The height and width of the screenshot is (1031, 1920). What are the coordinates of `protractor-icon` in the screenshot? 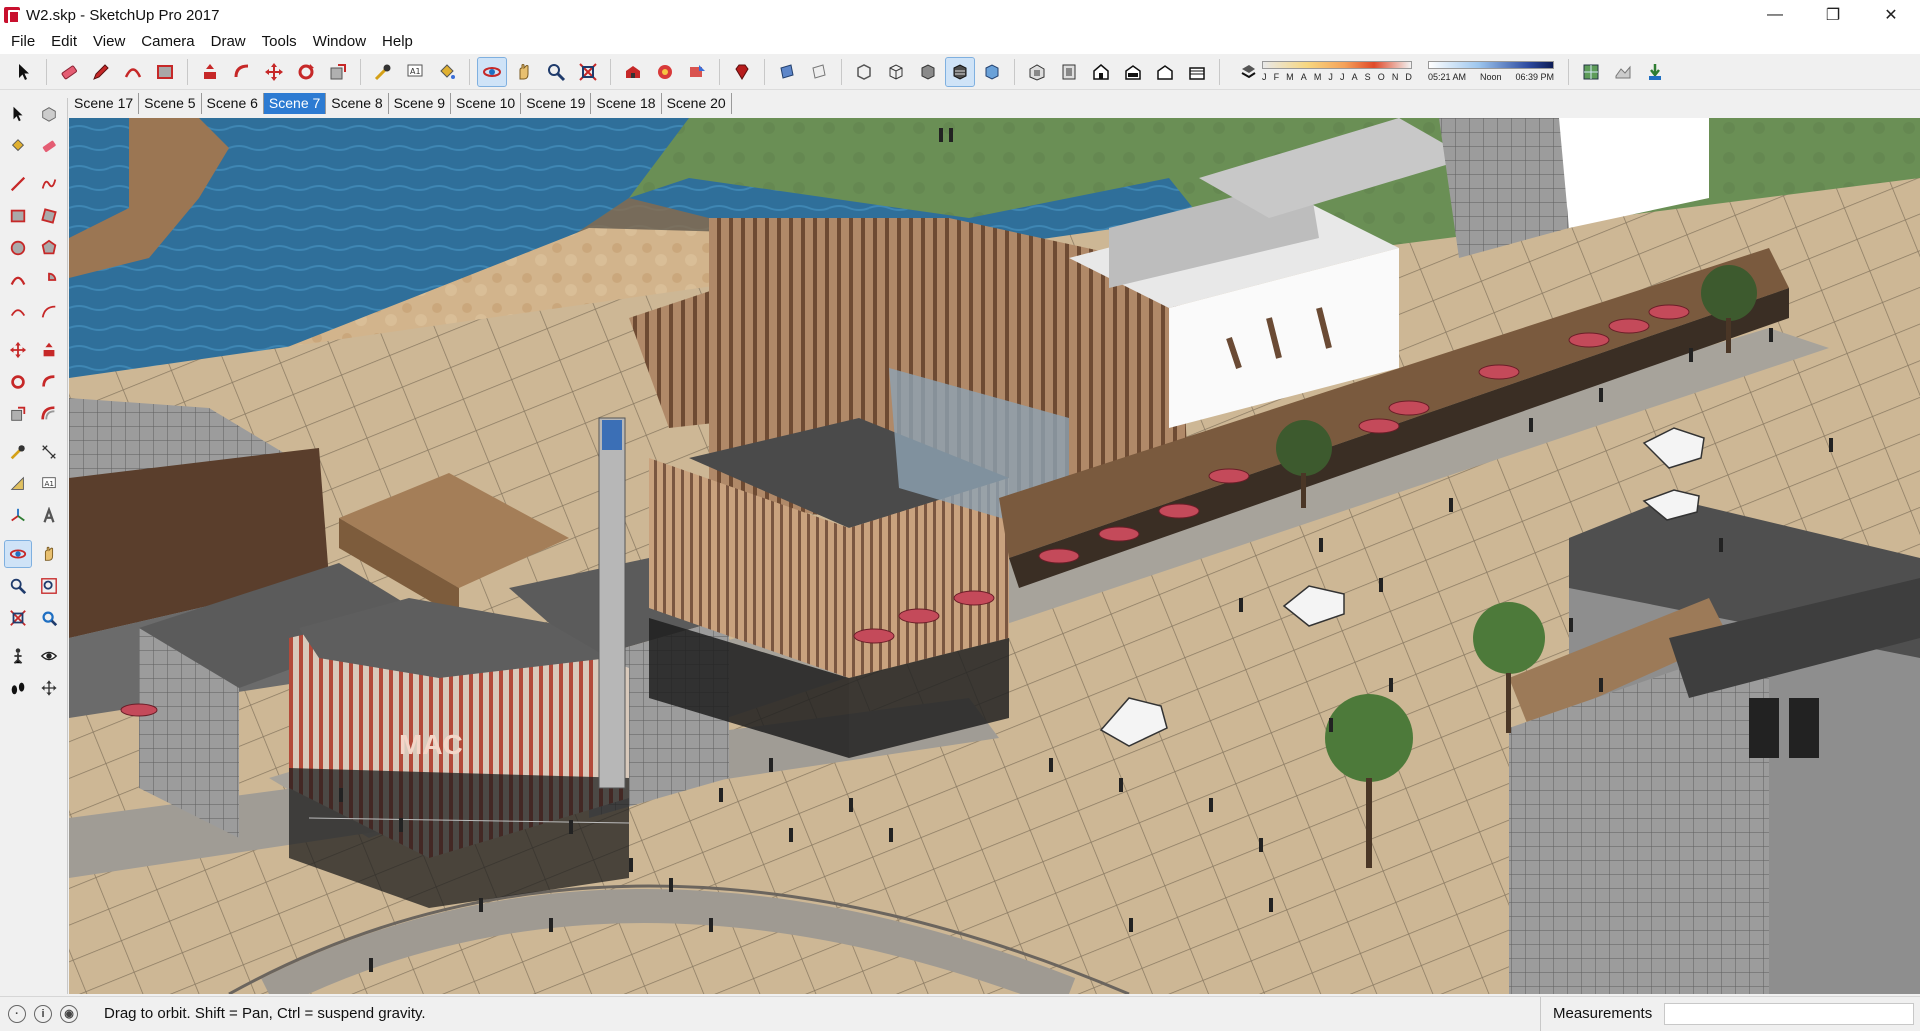 It's located at (18, 484).